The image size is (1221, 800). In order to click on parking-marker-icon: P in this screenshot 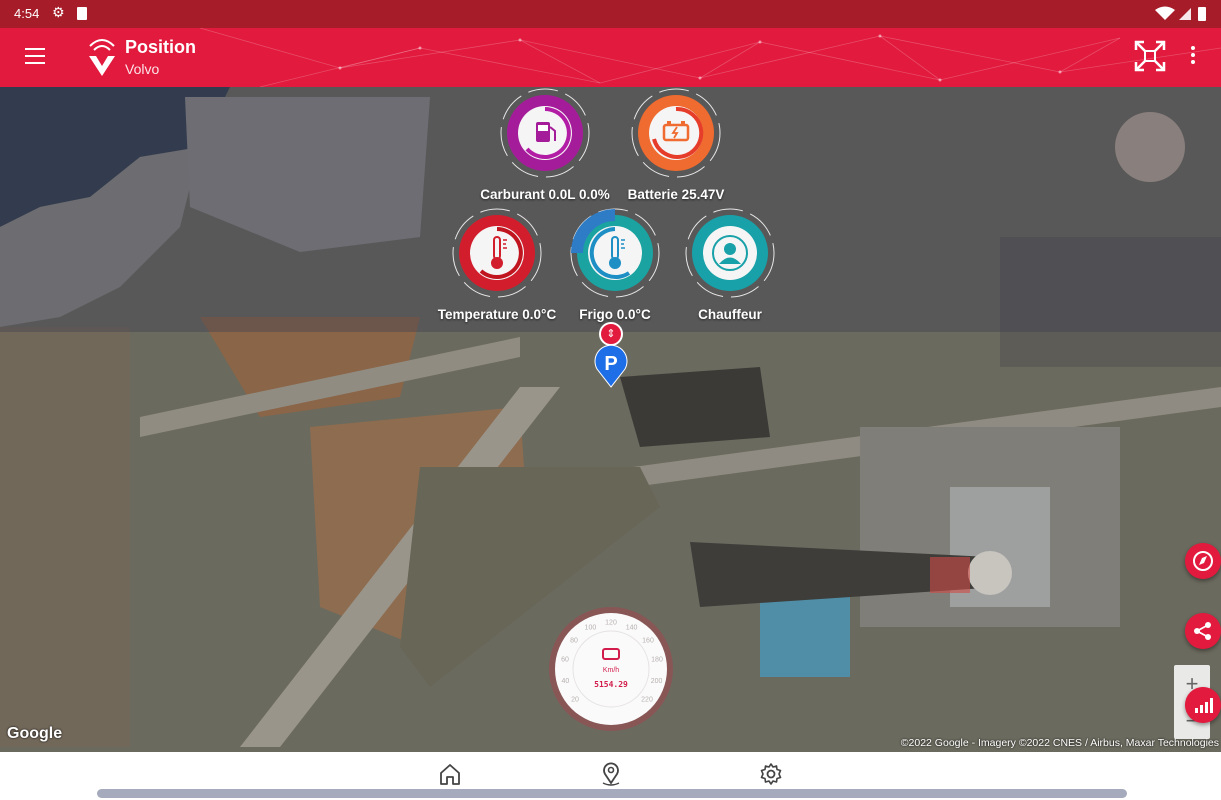, I will do `click(611, 366)`.